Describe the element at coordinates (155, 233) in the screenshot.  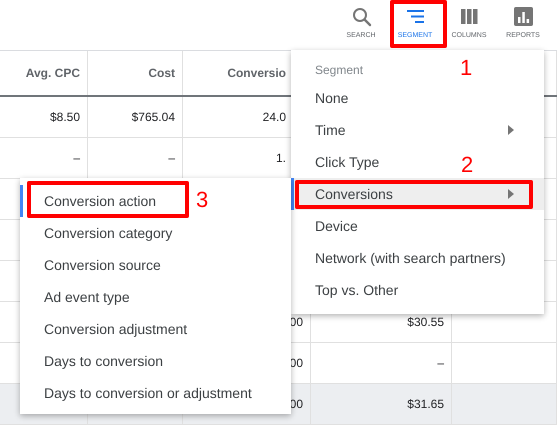
I see `menu-item: Conversion category` at that location.